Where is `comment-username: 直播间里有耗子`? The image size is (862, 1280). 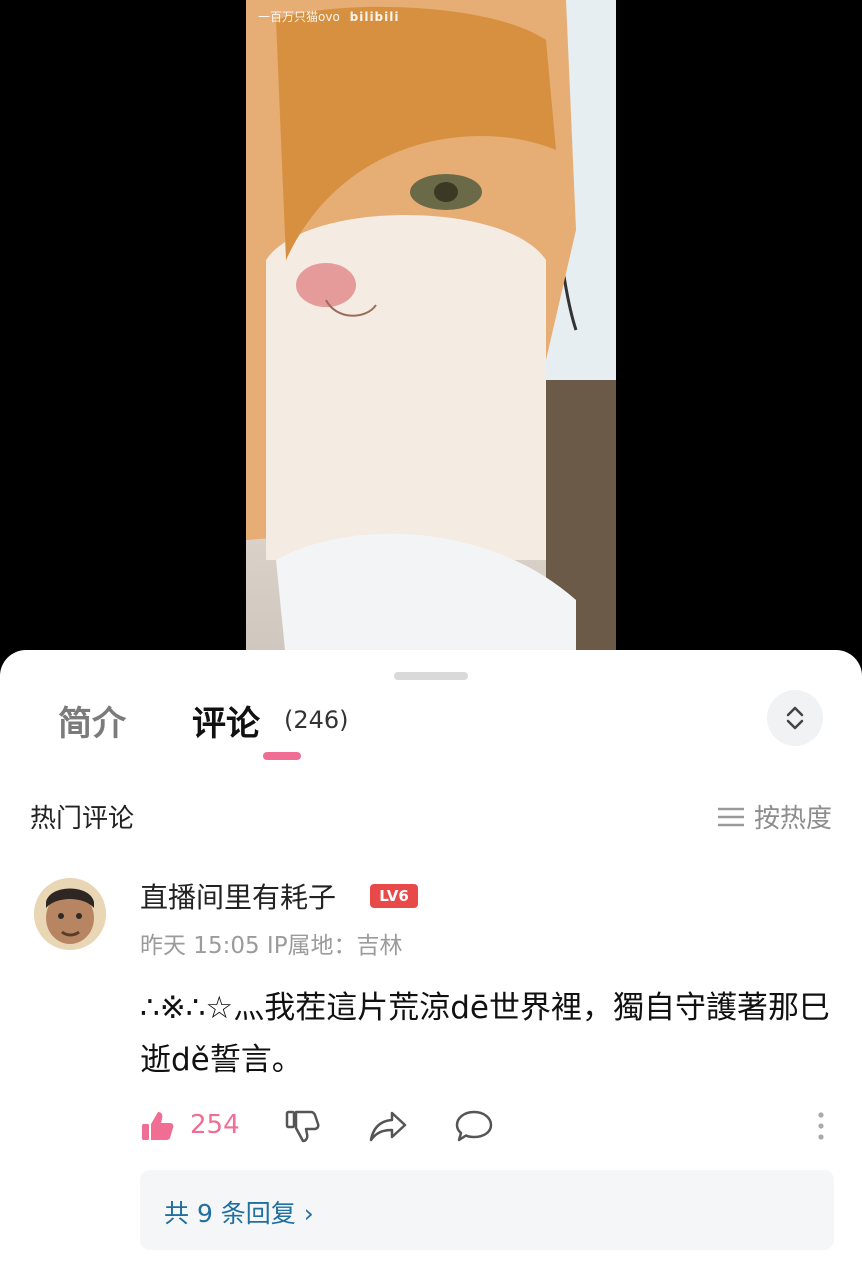 comment-username: 直播间里有耗子 is located at coordinates (238, 896).